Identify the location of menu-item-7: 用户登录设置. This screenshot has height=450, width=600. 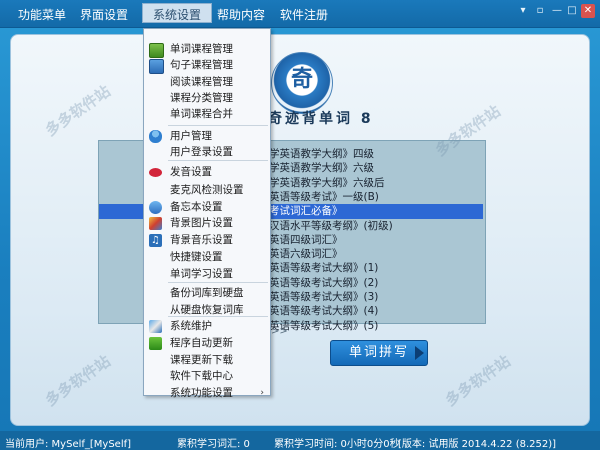
(207, 152).